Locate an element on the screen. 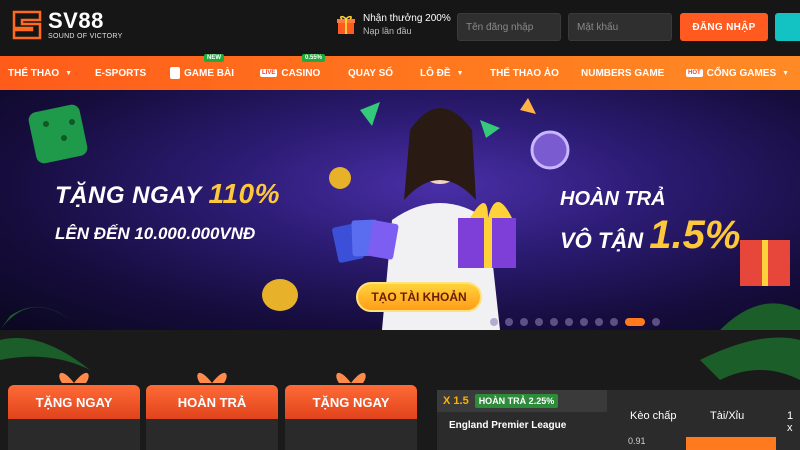  rebate-line1: HOÀN TRẢ is located at coordinates (613, 199).